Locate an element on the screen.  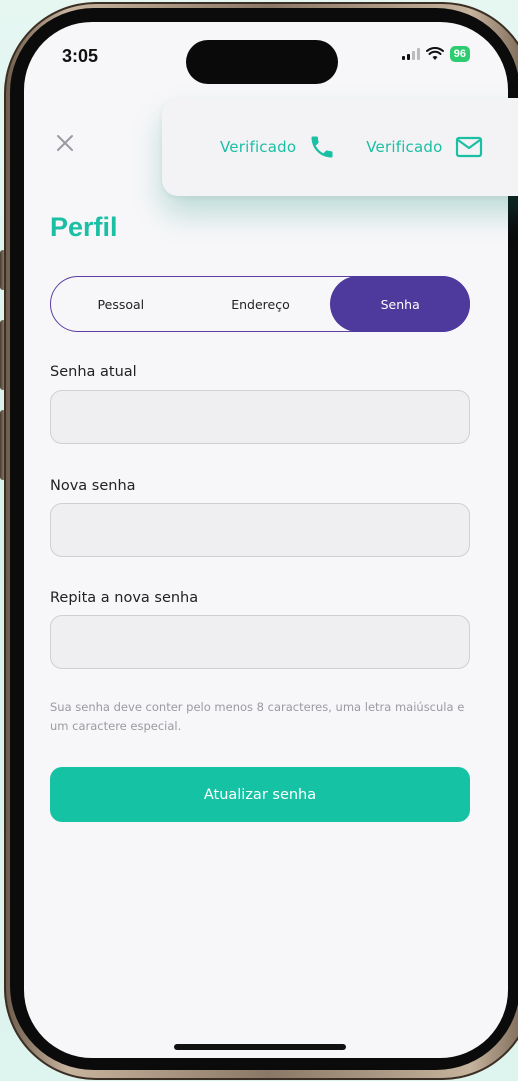
phone-icon is located at coordinates (322, 147).